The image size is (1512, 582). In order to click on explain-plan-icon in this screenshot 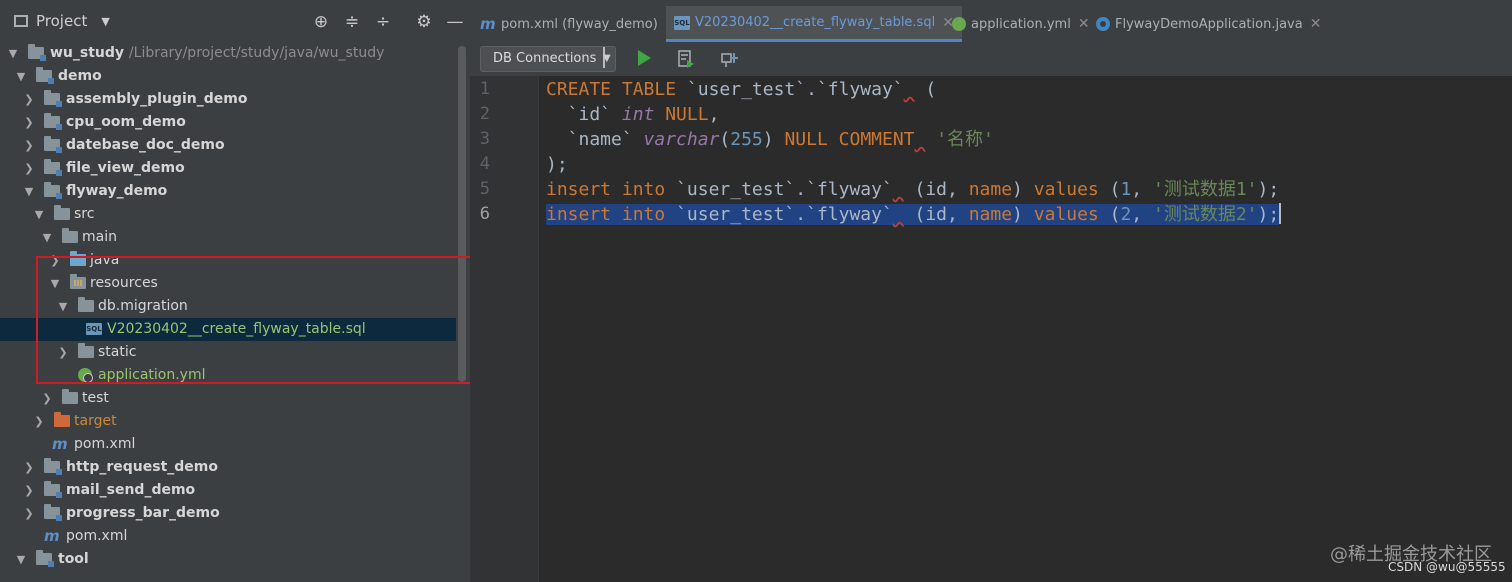, I will do `click(686, 59)`.